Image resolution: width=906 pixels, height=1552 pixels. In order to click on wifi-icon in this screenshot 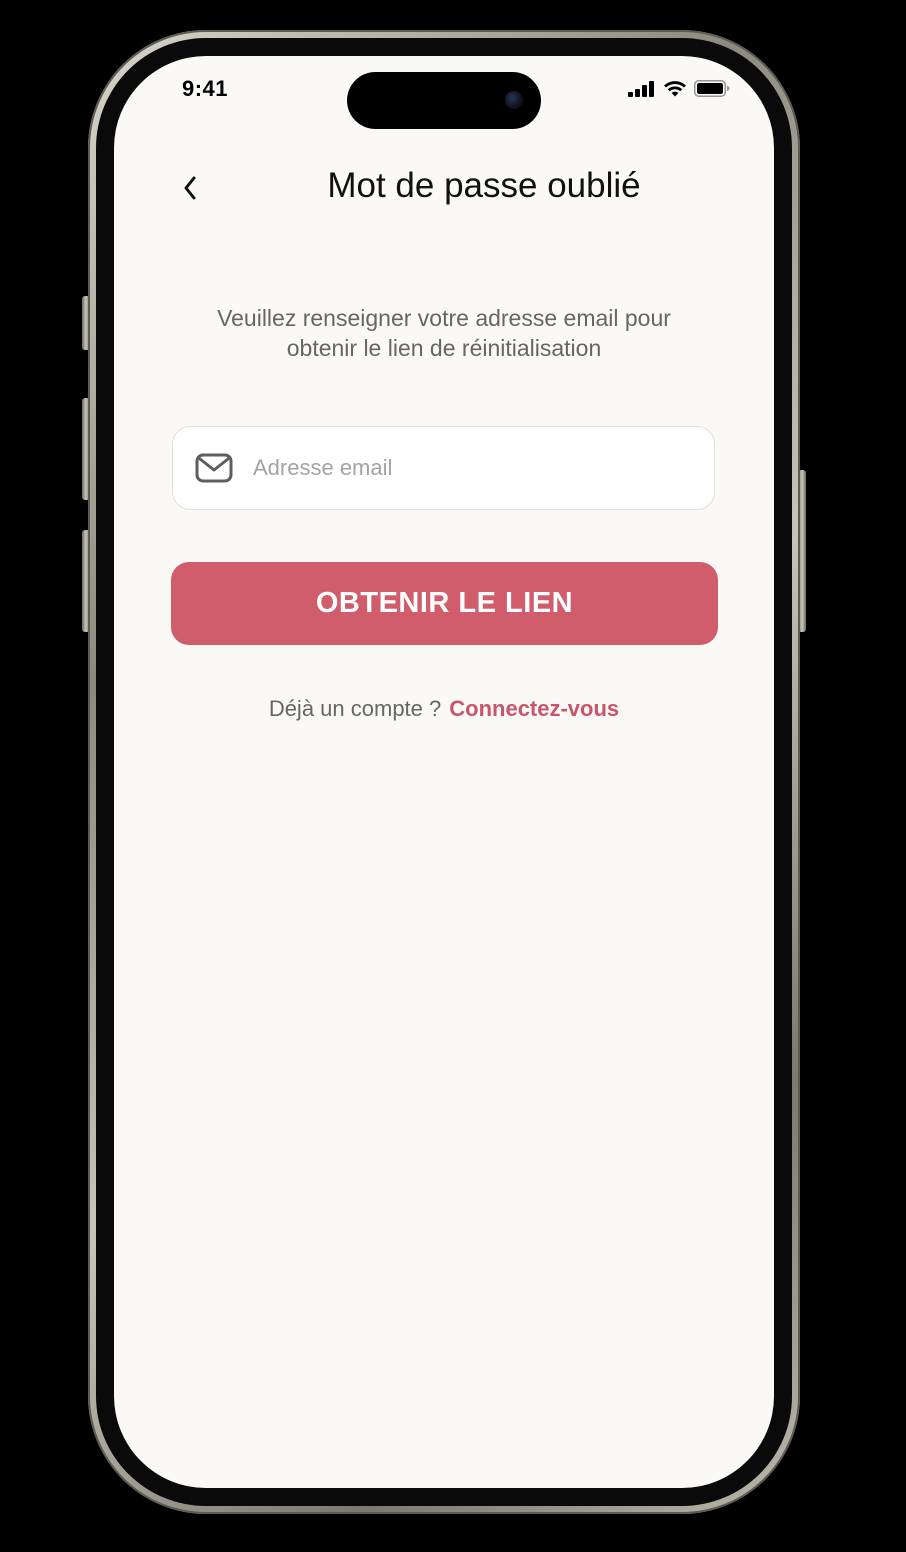, I will do `click(675, 89)`.